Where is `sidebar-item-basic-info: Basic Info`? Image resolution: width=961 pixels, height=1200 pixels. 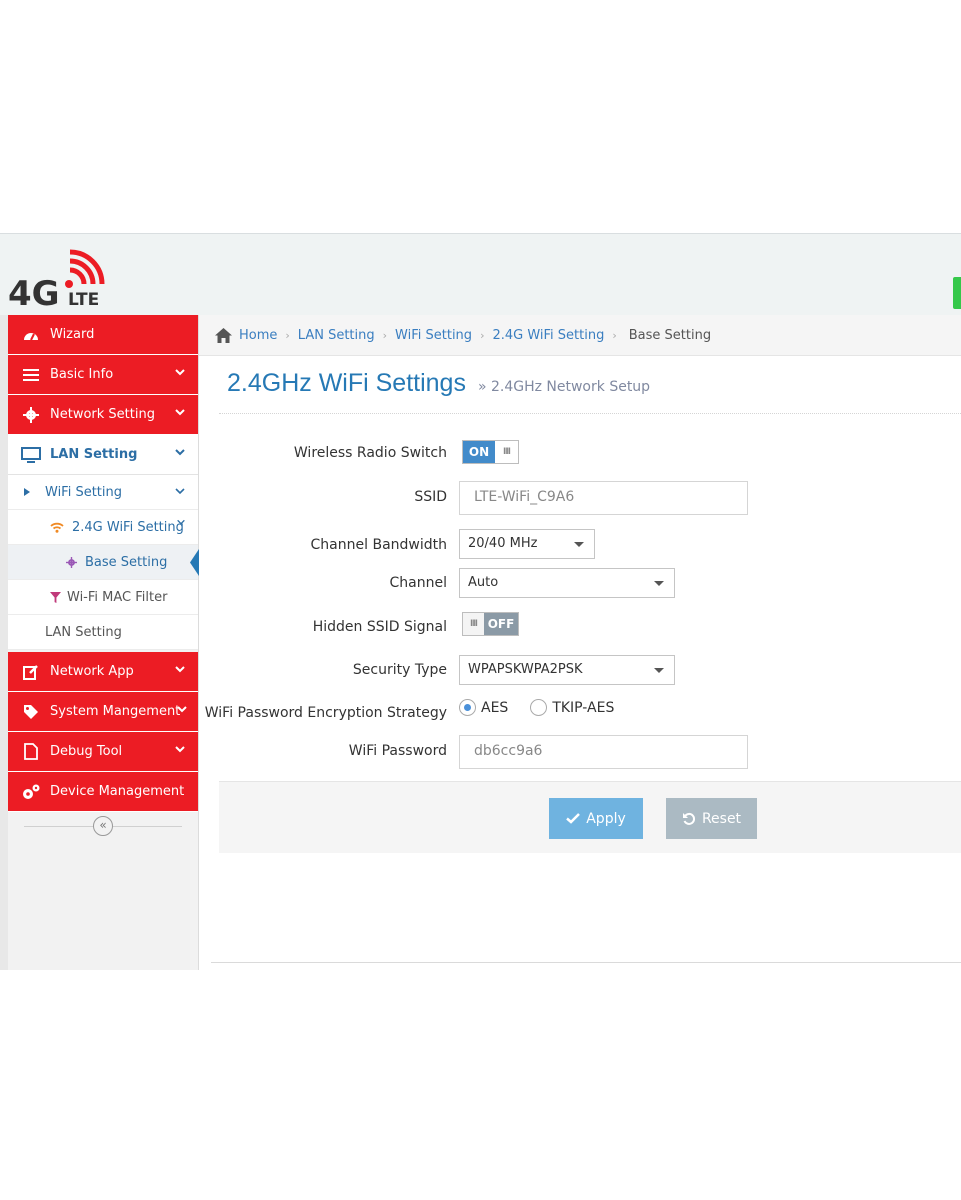 sidebar-item-basic-info: Basic Info is located at coordinates (103, 375).